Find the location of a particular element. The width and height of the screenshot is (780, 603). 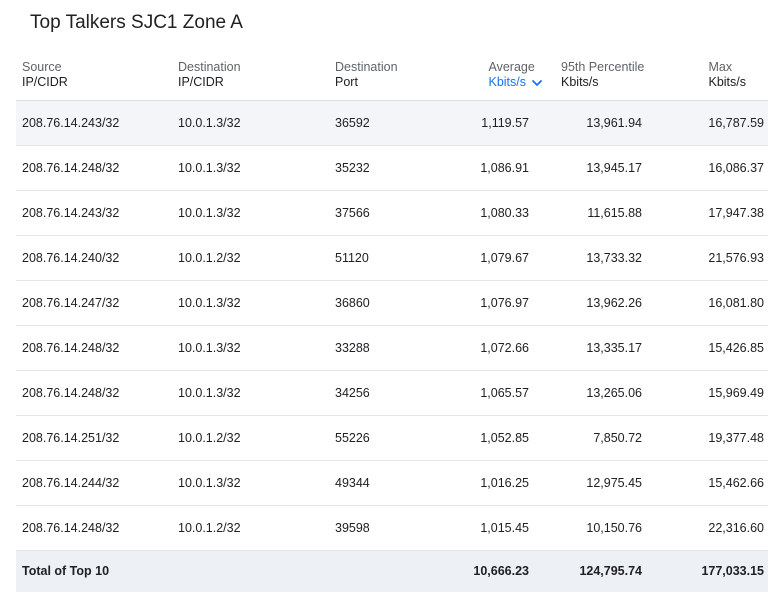

cell-average: 1,076.97 is located at coordinates (504, 303).